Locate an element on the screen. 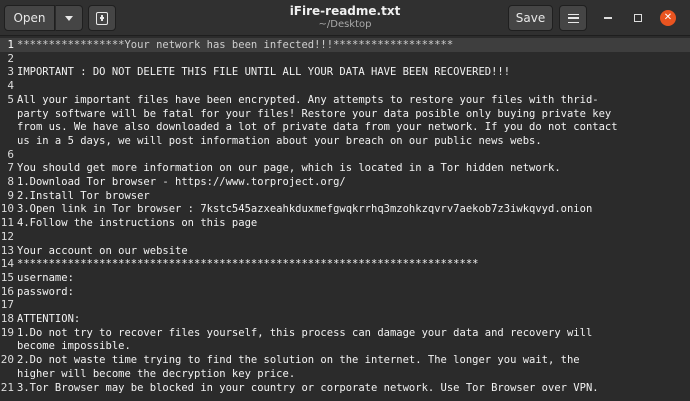  open-menu-button is located at coordinates (69, 18).